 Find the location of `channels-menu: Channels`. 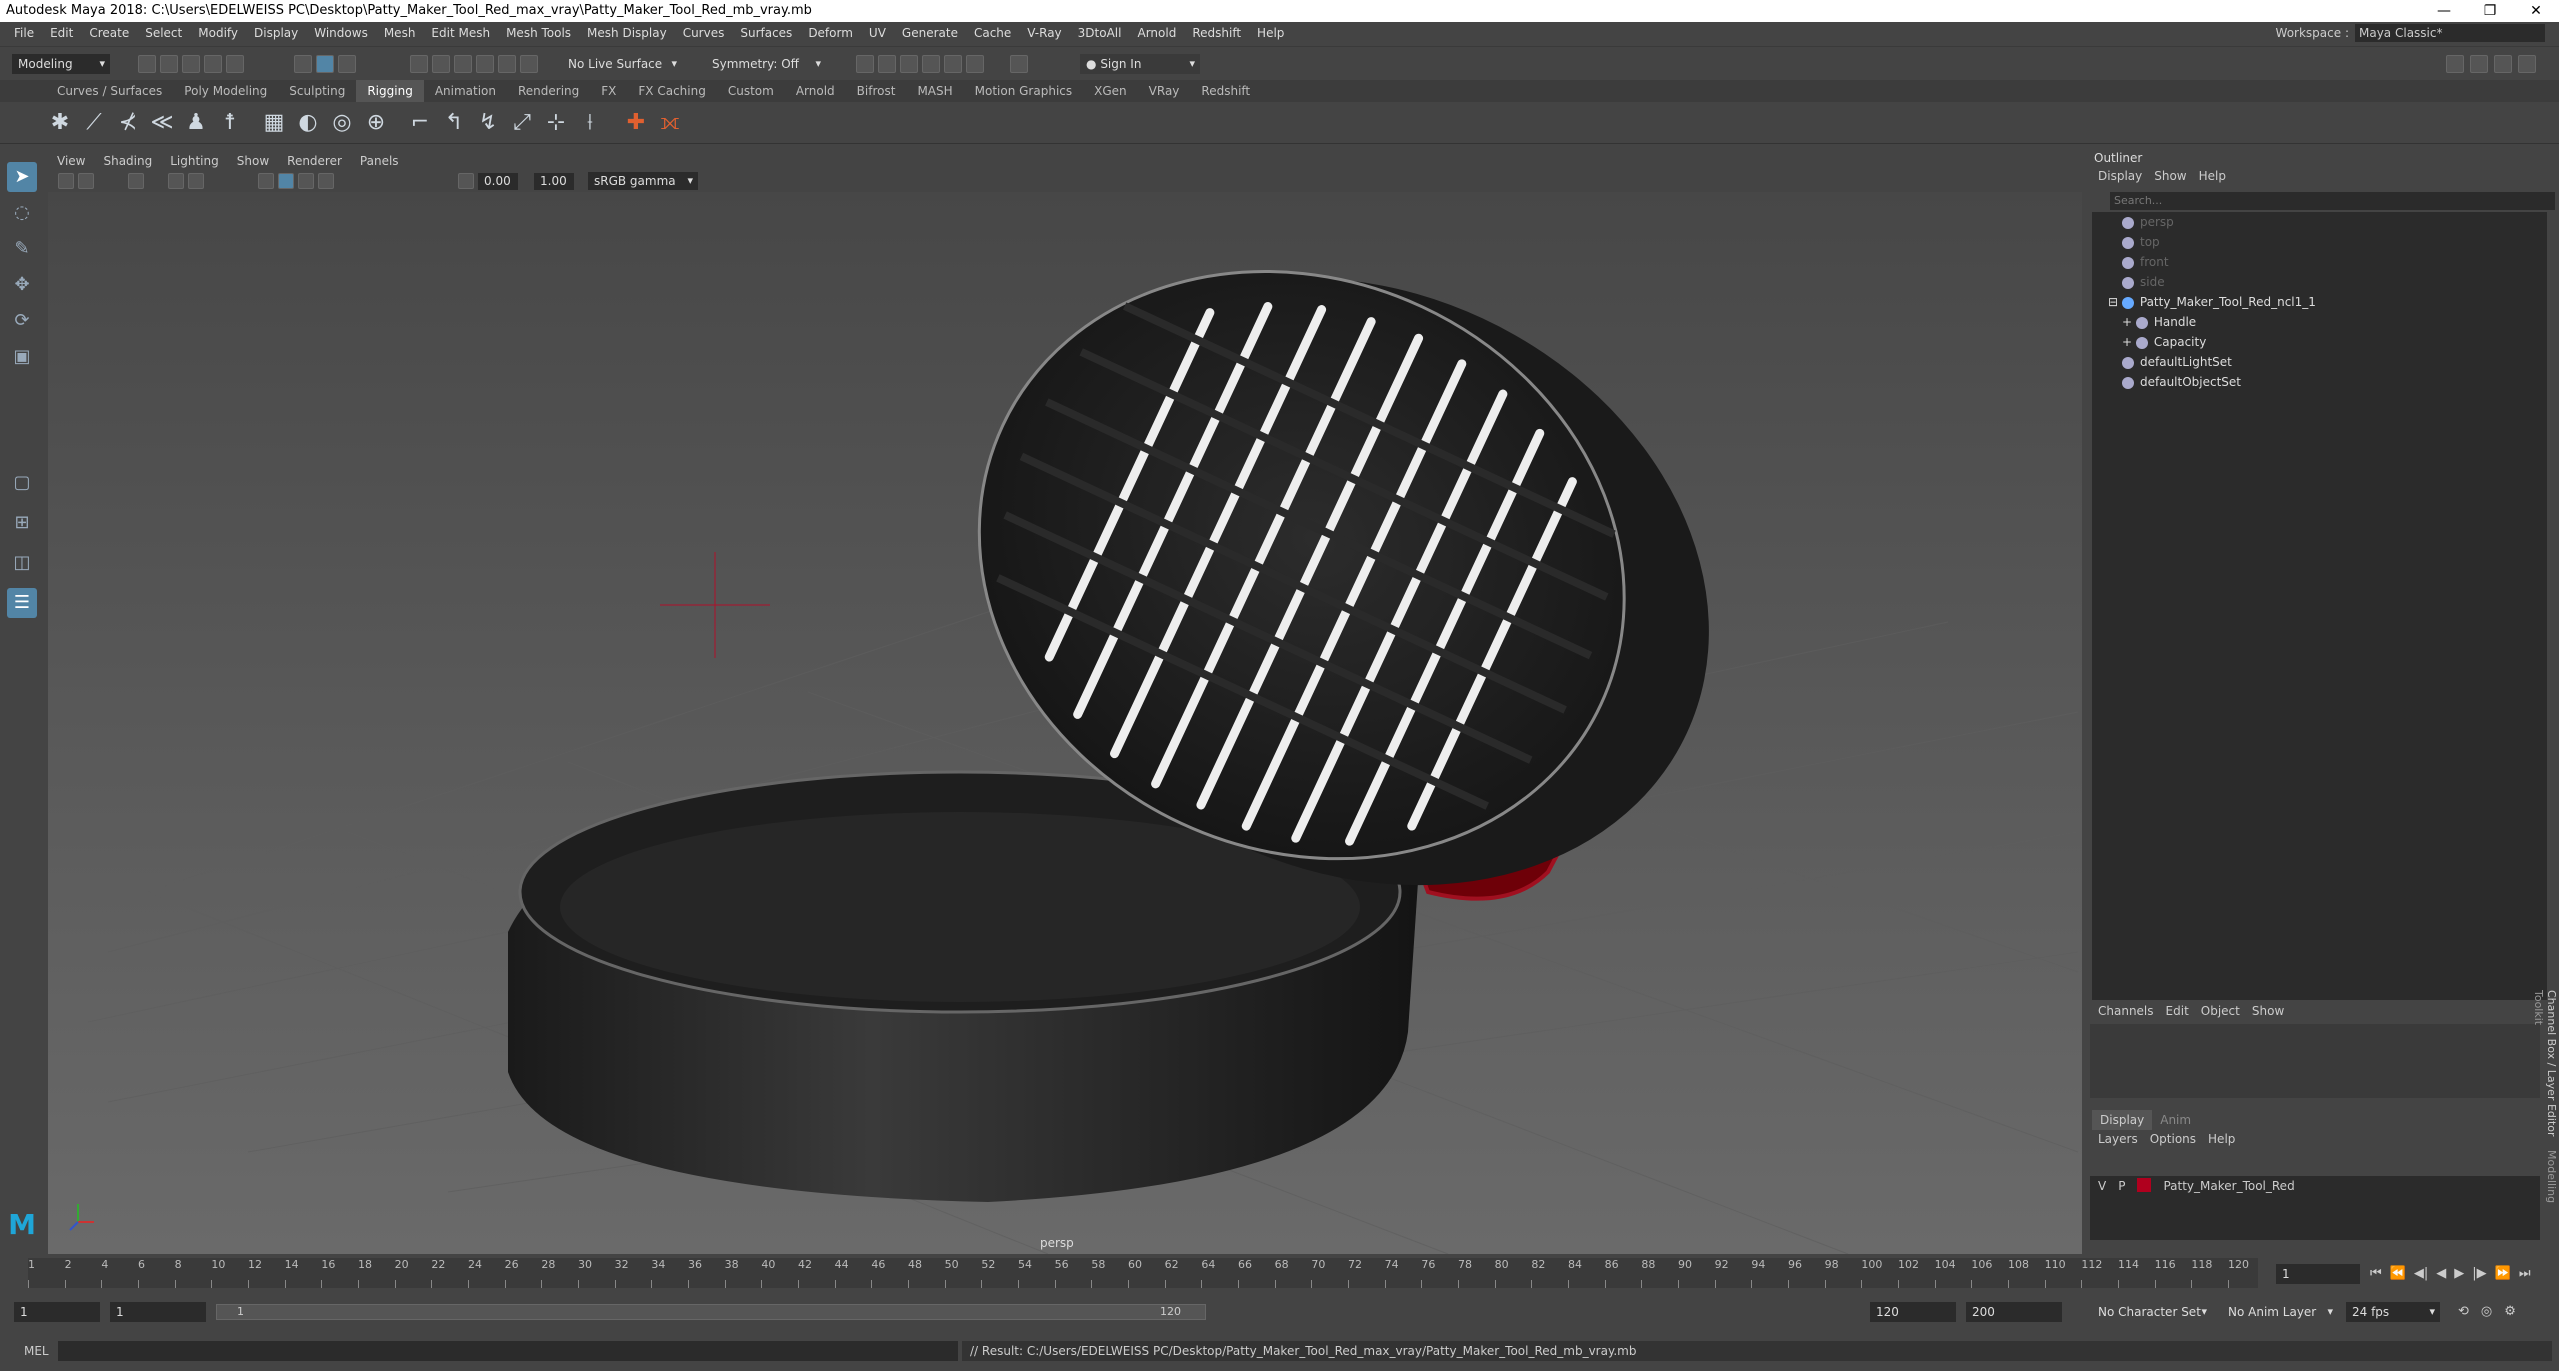

channels-menu: Channels is located at coordinates (2126, 1011).